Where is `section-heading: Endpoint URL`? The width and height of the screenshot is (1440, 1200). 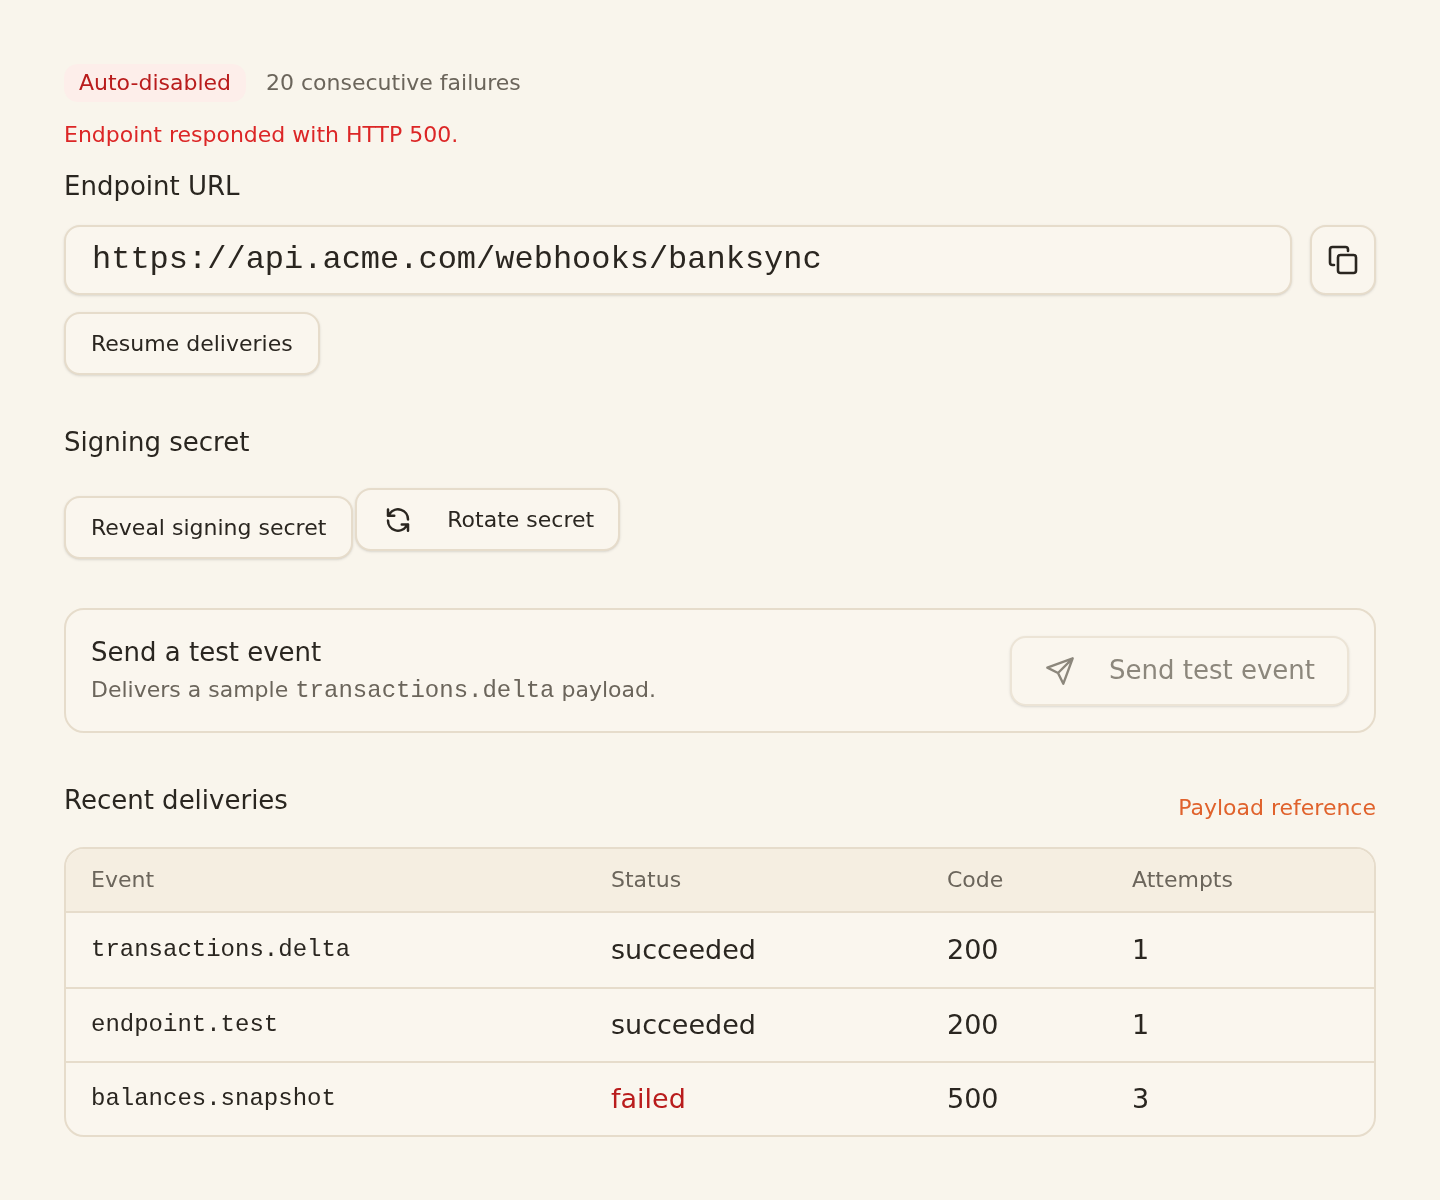
section-heading: Endpoint URL is located at coordinates (152, 186).